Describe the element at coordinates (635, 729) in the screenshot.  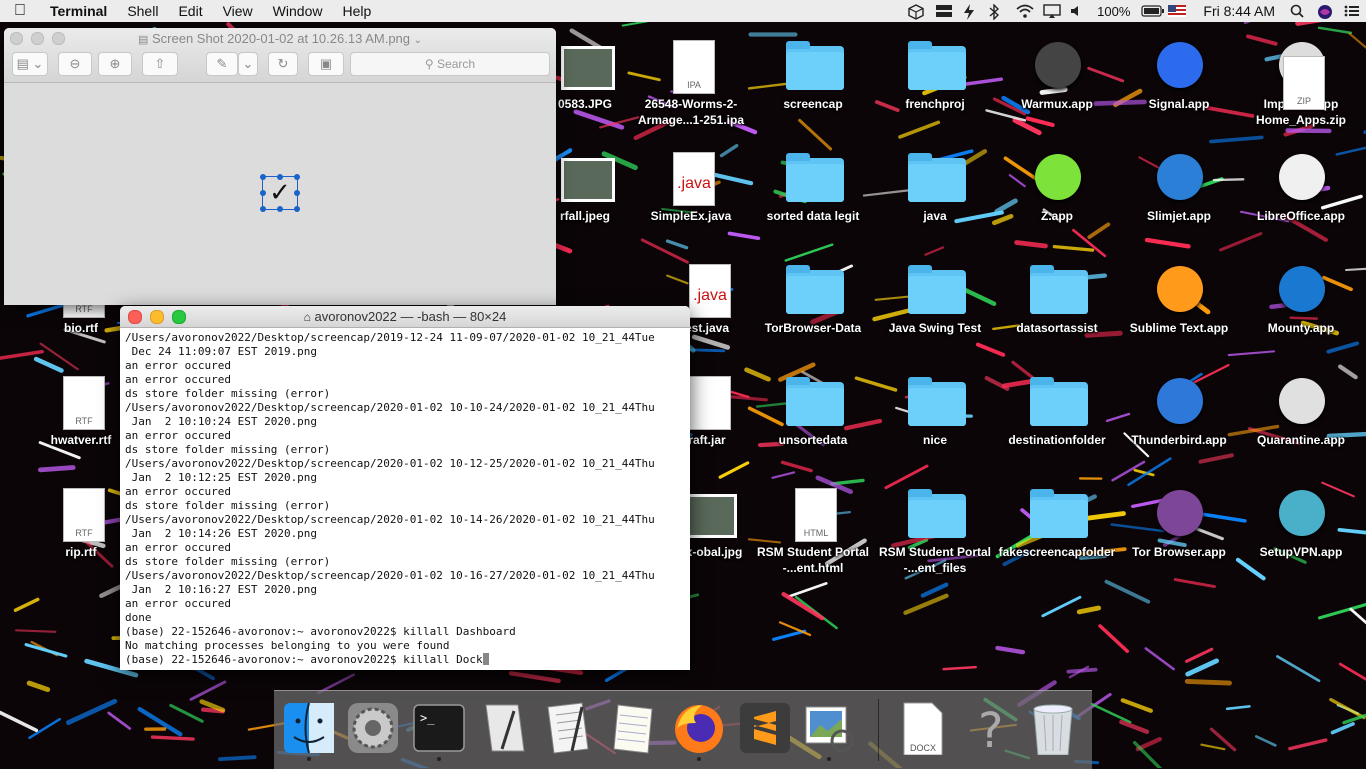
I see `notes-icon` at that location.